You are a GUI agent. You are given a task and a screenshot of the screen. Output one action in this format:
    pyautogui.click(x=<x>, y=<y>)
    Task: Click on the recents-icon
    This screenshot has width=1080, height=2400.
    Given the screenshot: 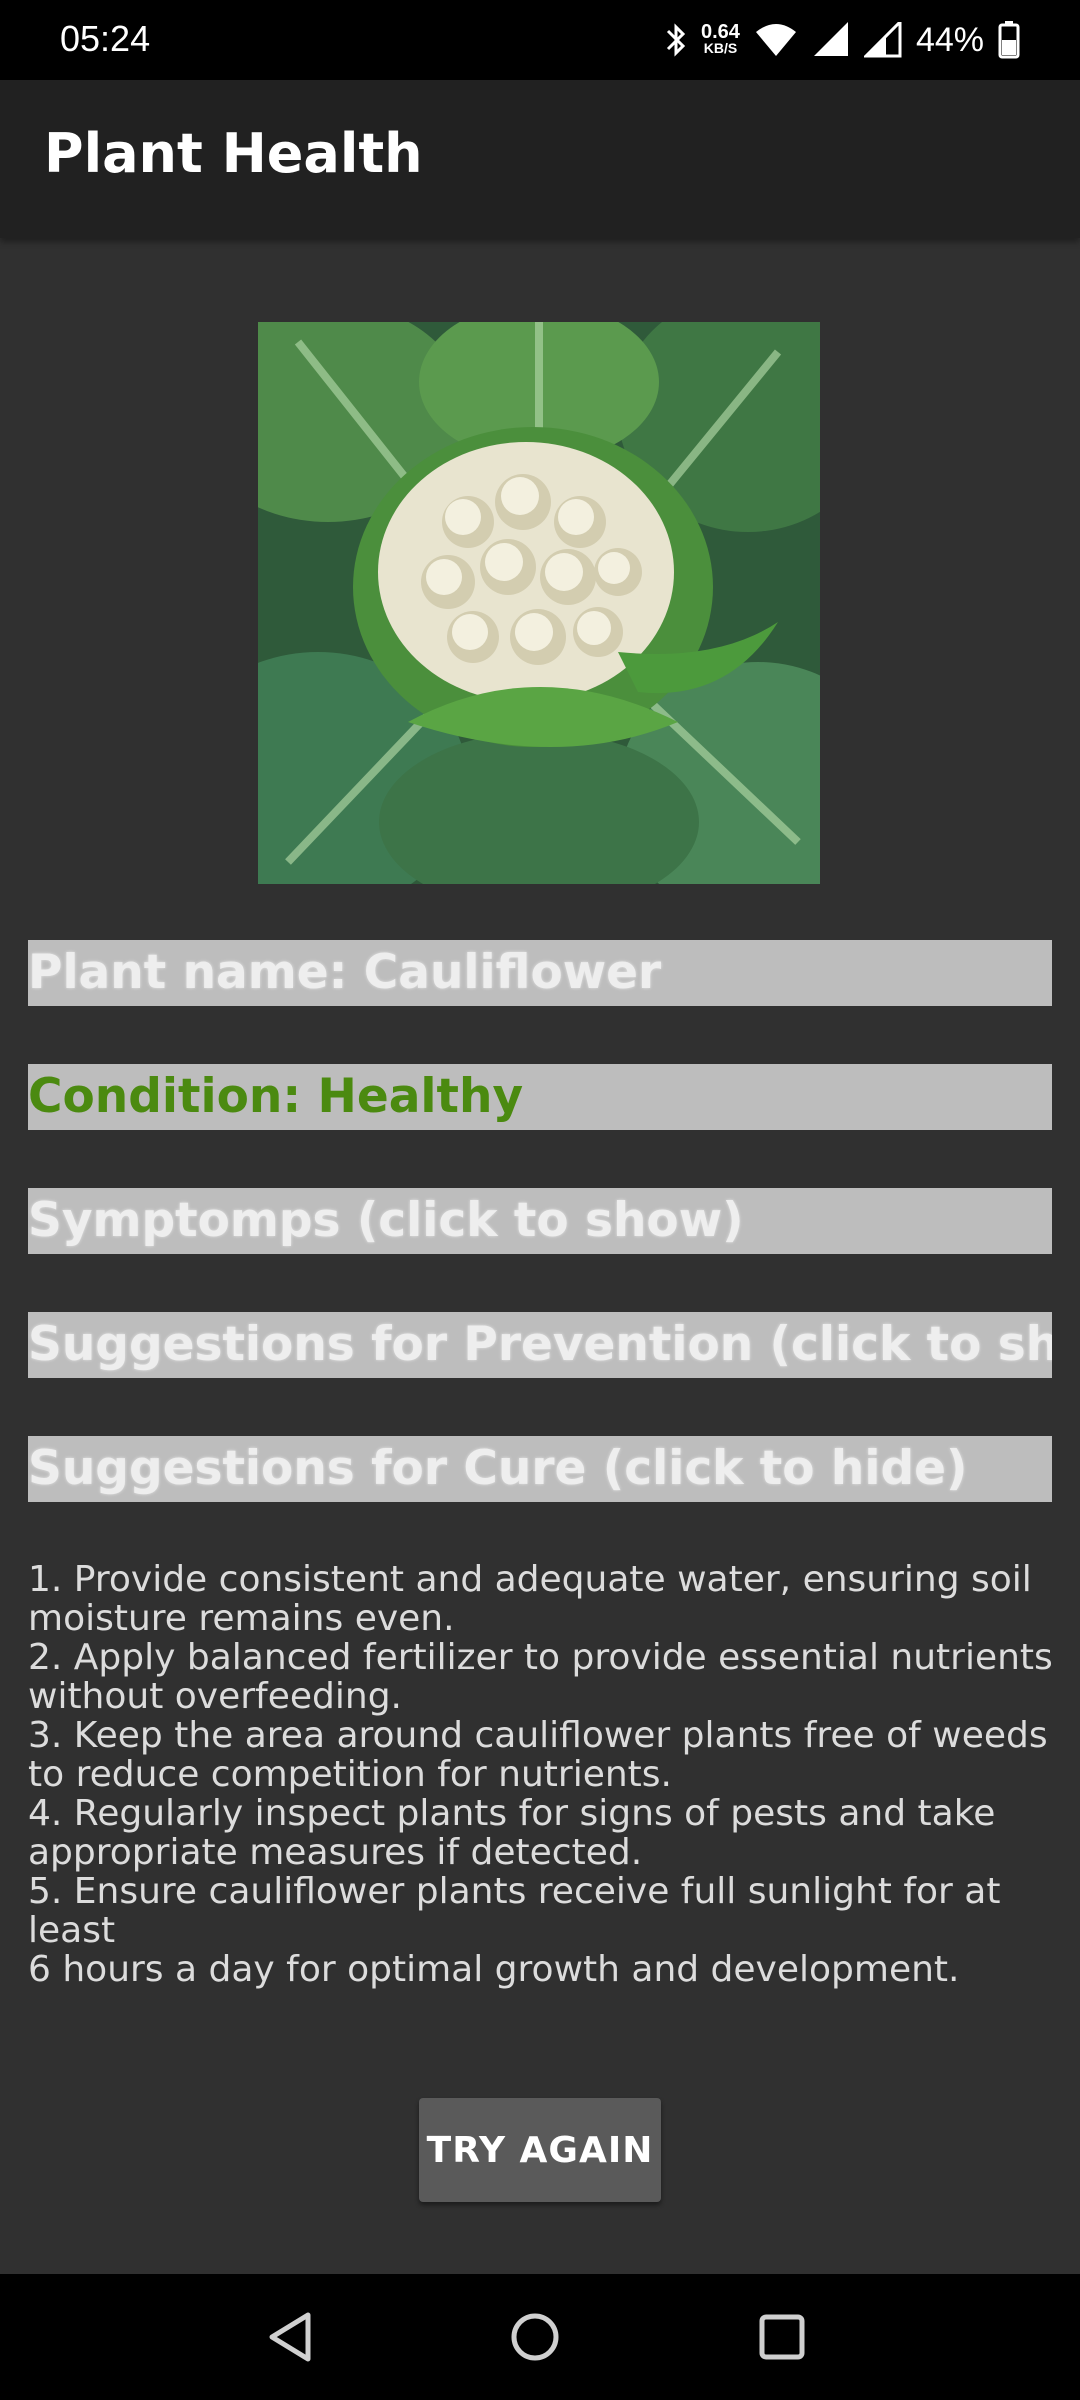 What is the action you would take?
    pyautogui.click(x=782, y=2337)
    